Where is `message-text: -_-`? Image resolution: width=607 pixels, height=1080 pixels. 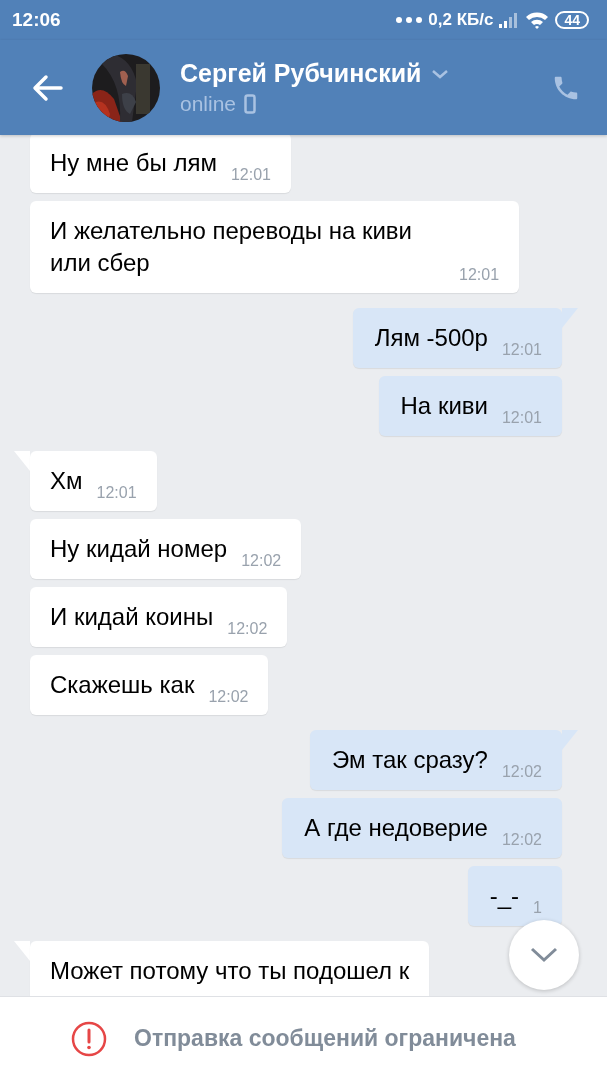
message-text: -_- is located at coordinates (504, 896).